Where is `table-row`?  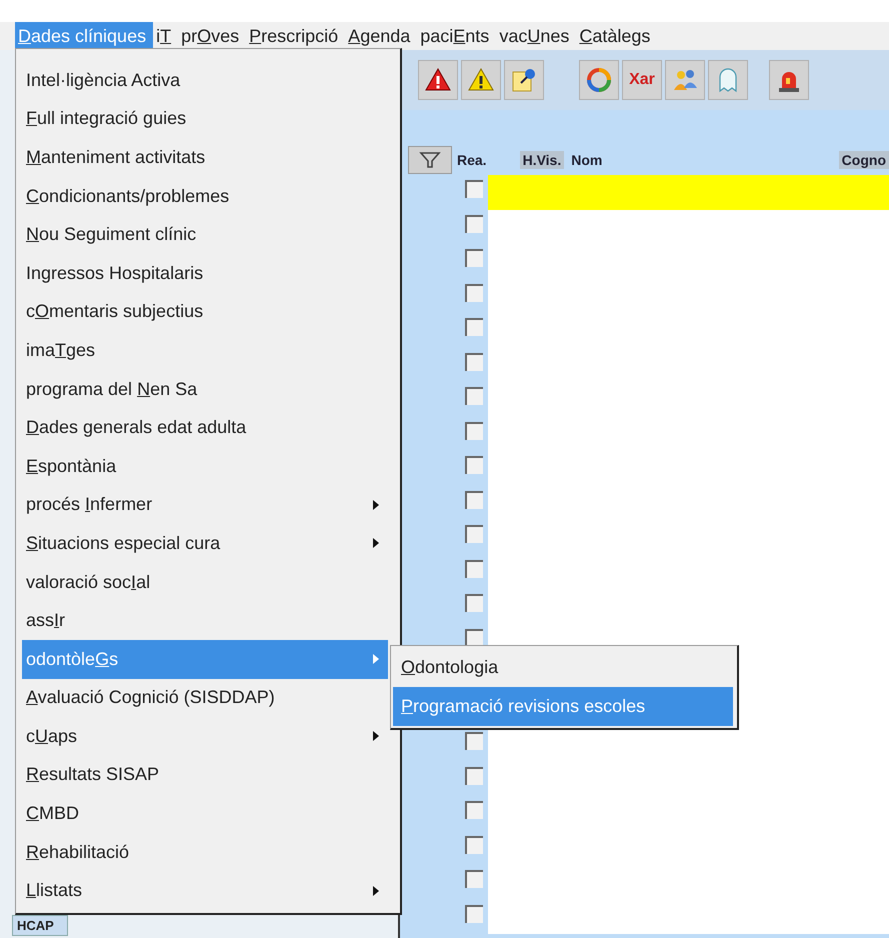
table-row is located at coordinates (688, 744).